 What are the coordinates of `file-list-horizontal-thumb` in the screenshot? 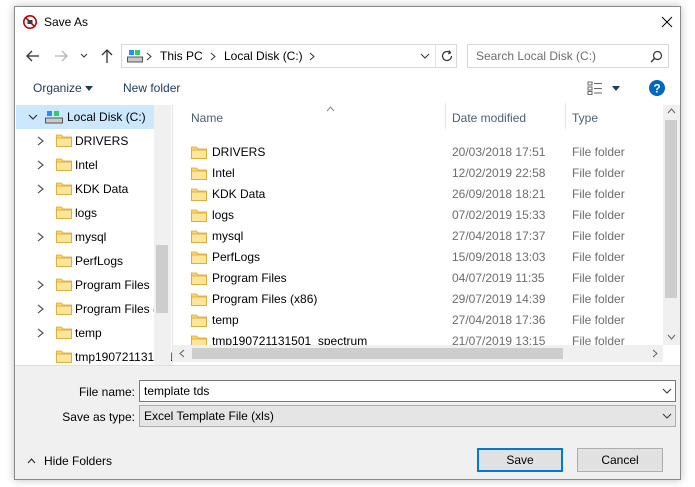 It's located at (377, 353).